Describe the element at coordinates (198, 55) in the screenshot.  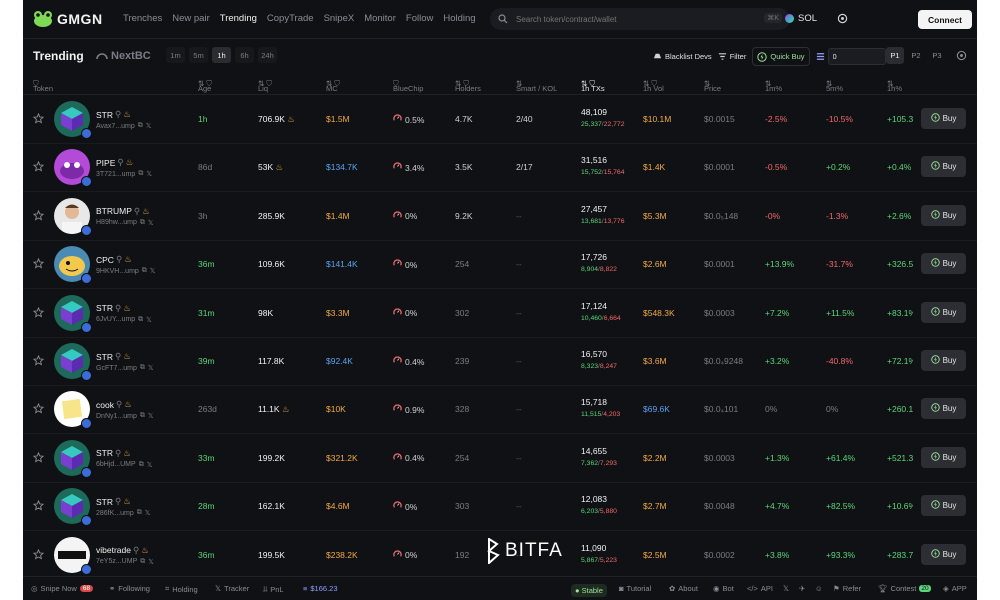
I see `timeframe-5m: 5m` at that location.